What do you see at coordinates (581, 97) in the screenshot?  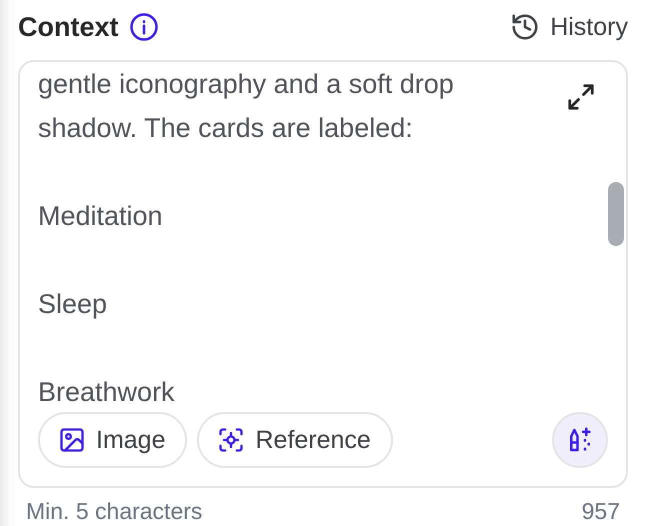 I see `expand-icon` at bounding box center [581, 97].